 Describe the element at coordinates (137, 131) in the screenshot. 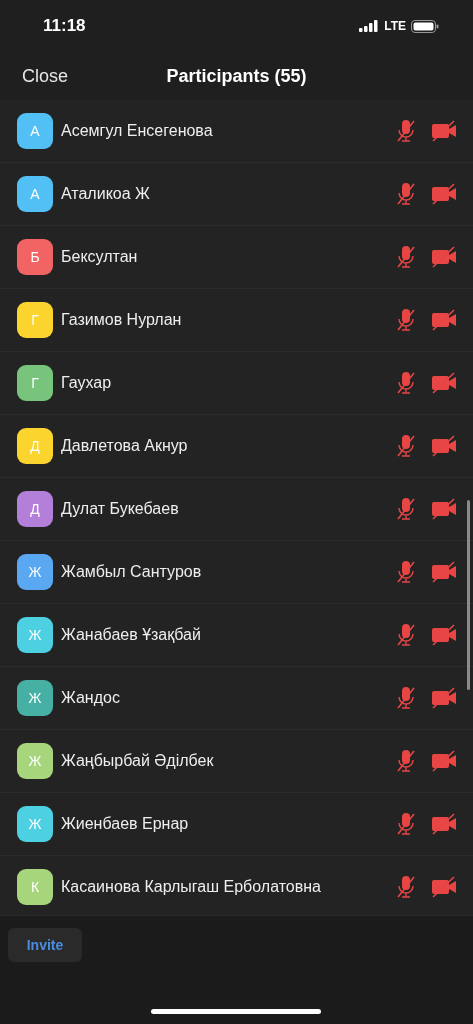

I see `participant-name: Асемгул Енсегенова` at that location.